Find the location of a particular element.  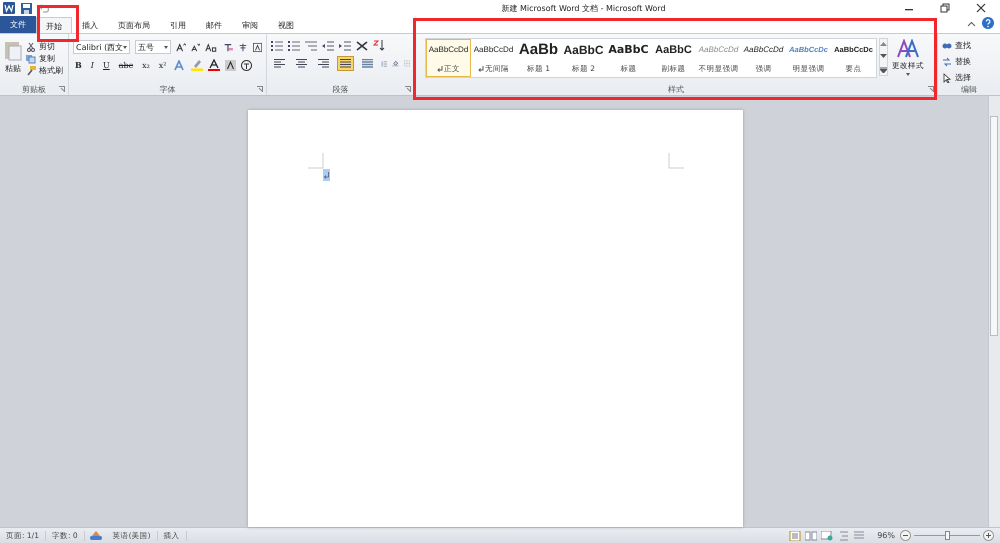

font-color-icon is located at coordinates (214, 65).